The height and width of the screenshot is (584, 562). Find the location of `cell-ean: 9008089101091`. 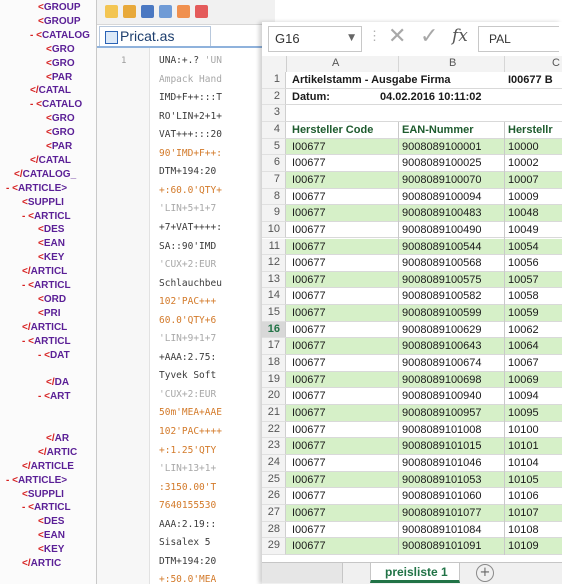

cell-ean: 9008089101091 is located at coordinates (453, 546).